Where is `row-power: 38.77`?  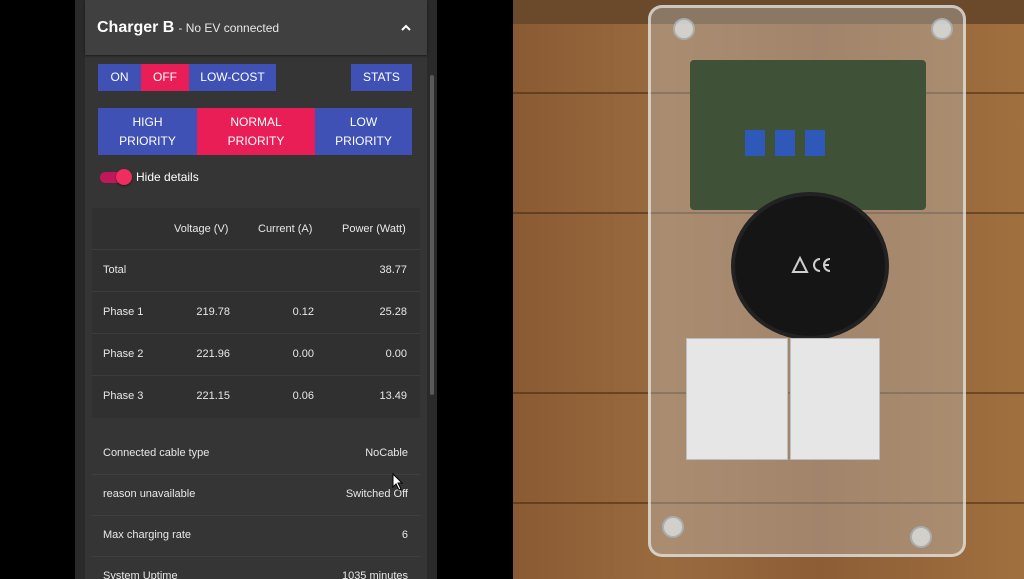 row-power: 38.77 is located at coordinates (393, 270).